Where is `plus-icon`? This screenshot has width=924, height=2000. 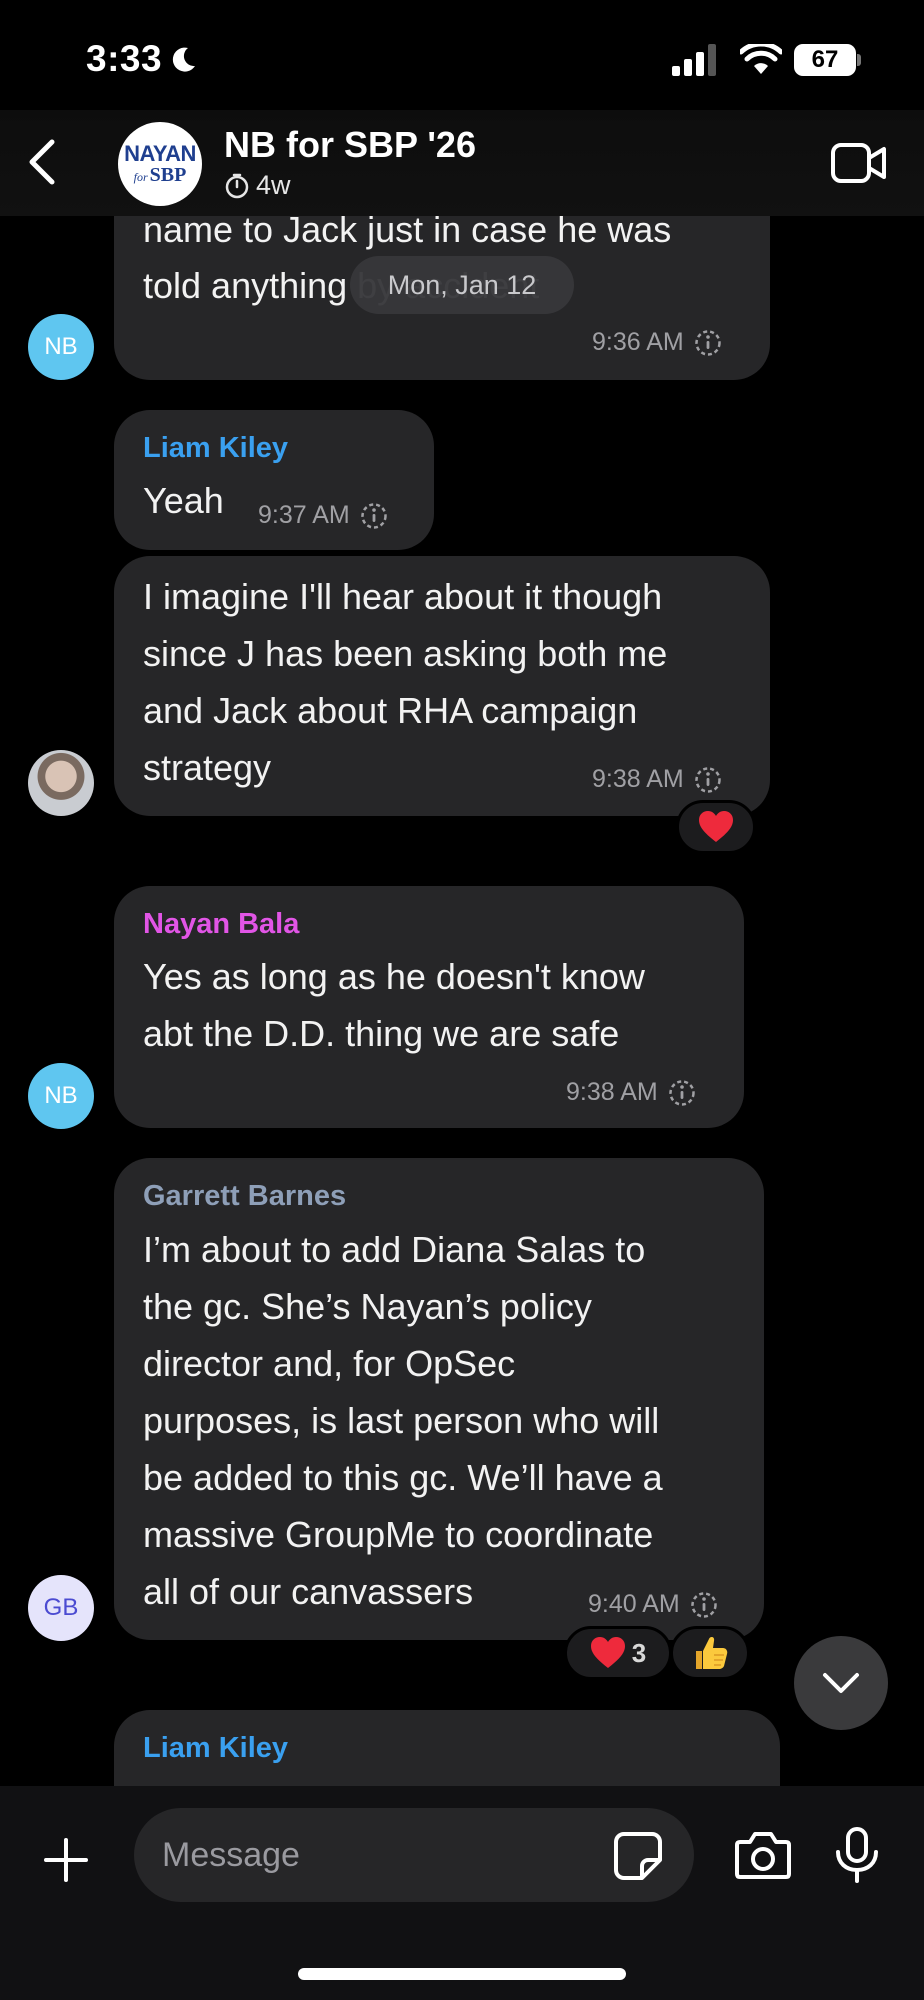
plus-icon is located at coordinates (66, 1860).